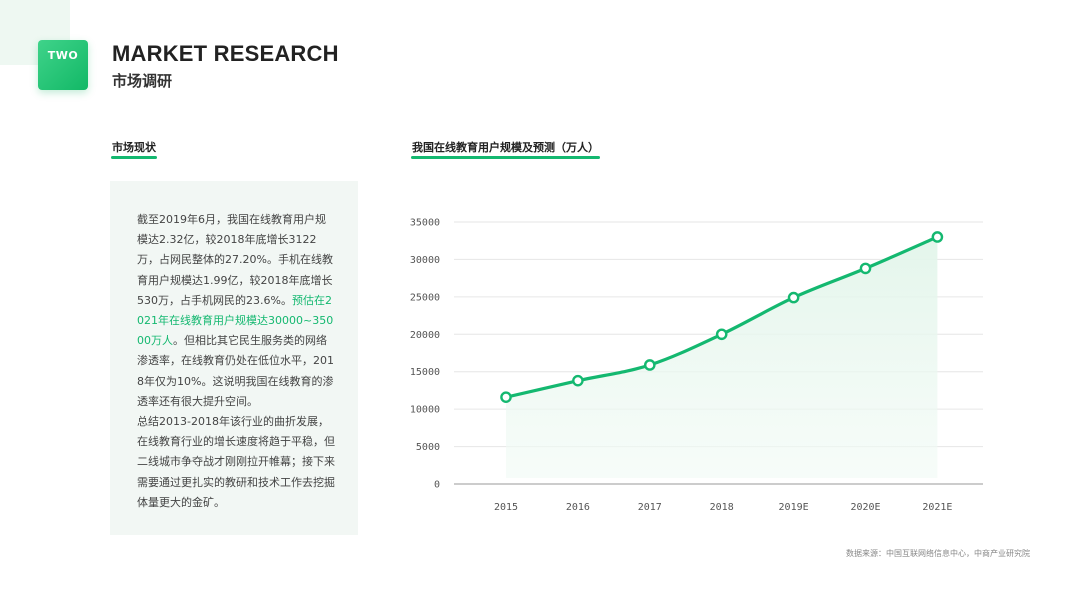 The image size is (1067, 600). What do you see at coordinates (425, 410) in the screenshot?
I see `y-tick-label: 10000` at bounding box center [425, 410].